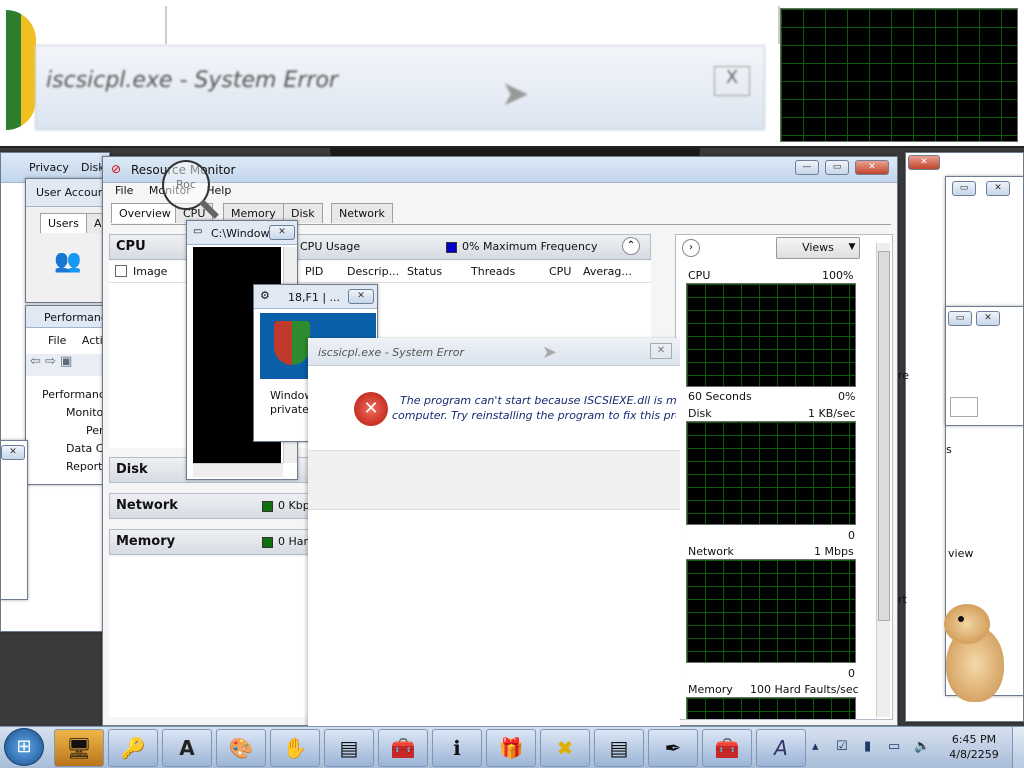  I want to click on toolbox-icon: 🧰, so click(403, 748).